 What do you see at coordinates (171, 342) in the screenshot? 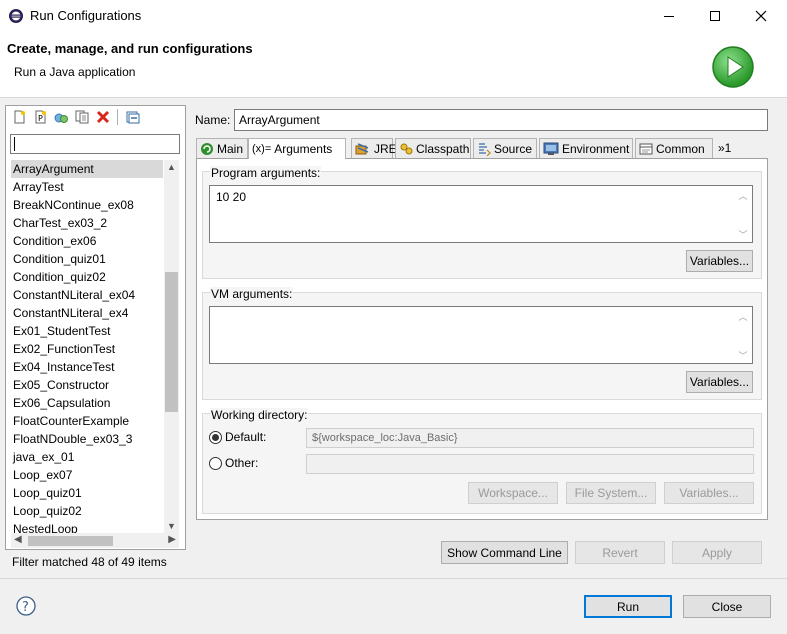
I see `vertical-scroll-thumb` at bounding box center [171, 342].